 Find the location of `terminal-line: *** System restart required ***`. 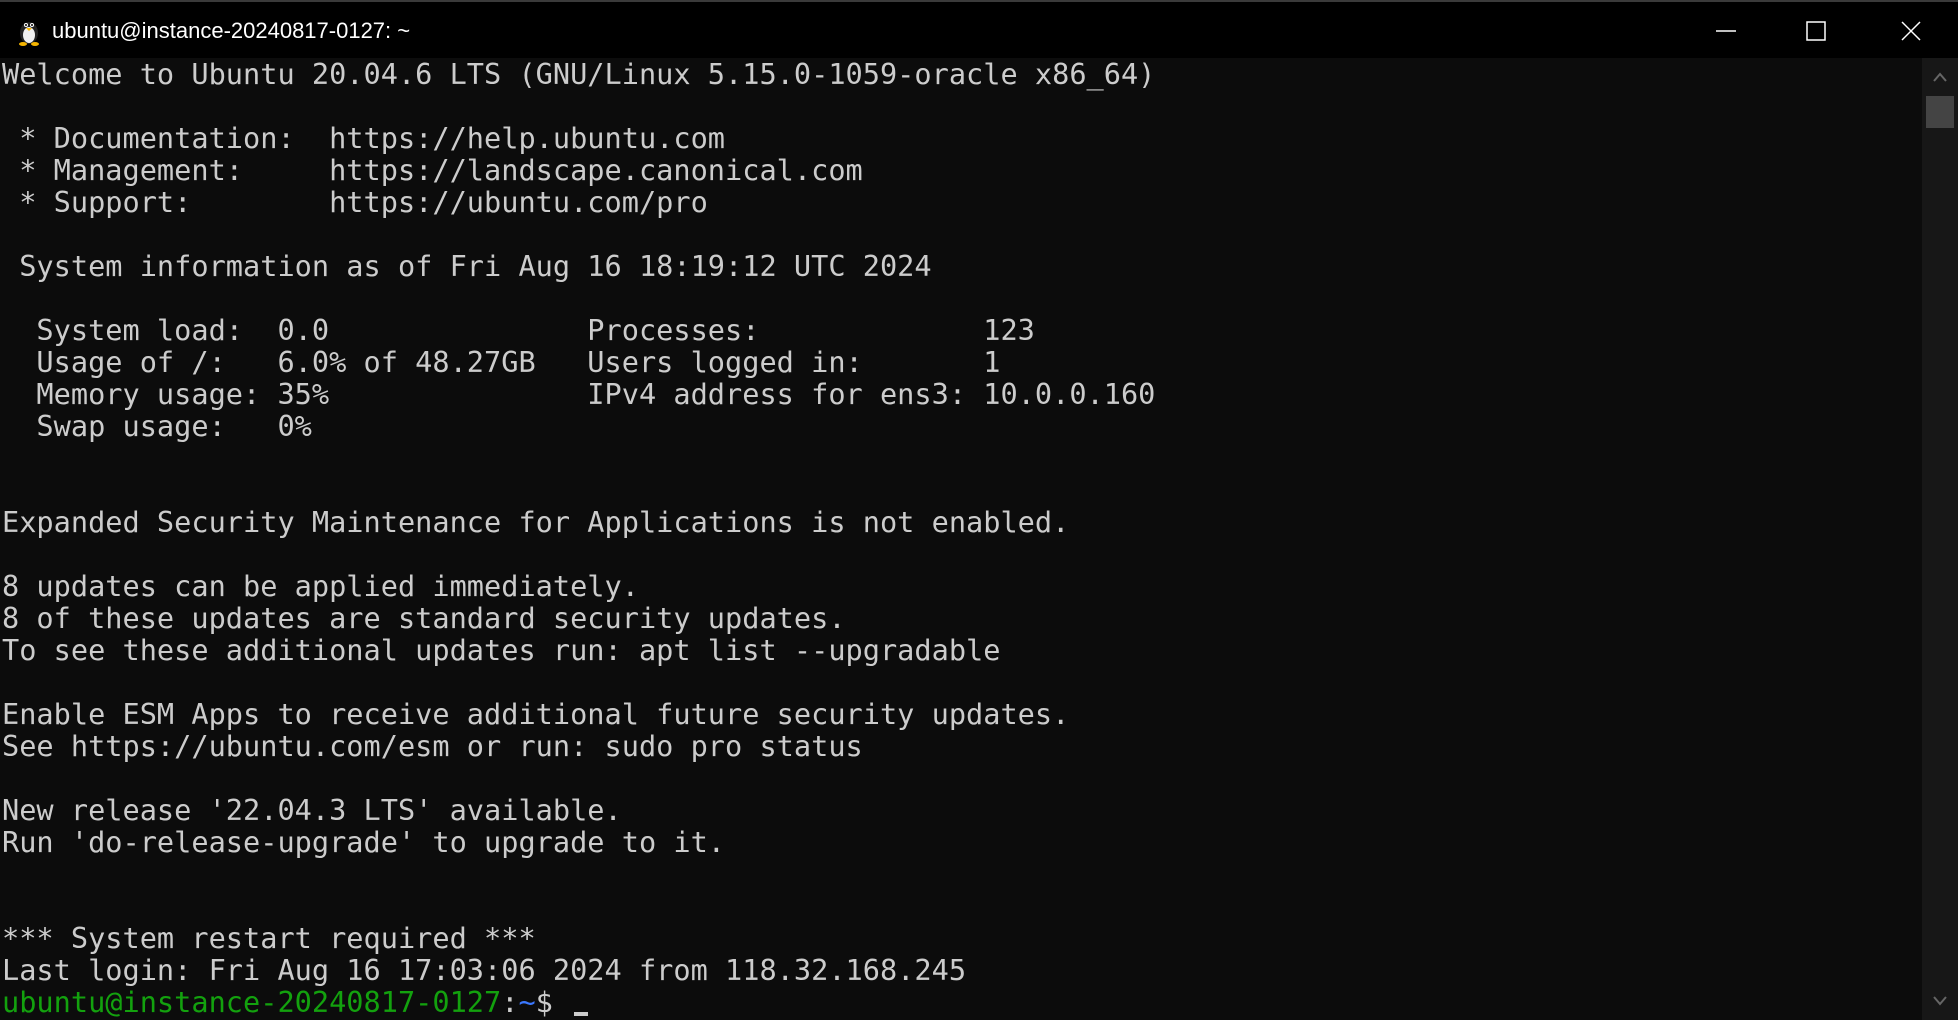

terminal-line: *** System restart required *** is located at coordinates (269, 938).